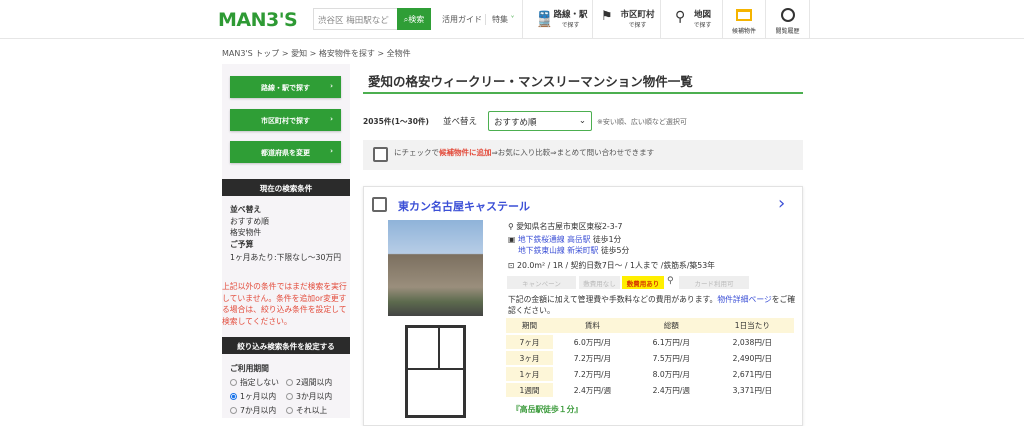 This screenshot has height=426, width=1024. I want to click on nav-history: 閲覧履歴, so click(787, 19).